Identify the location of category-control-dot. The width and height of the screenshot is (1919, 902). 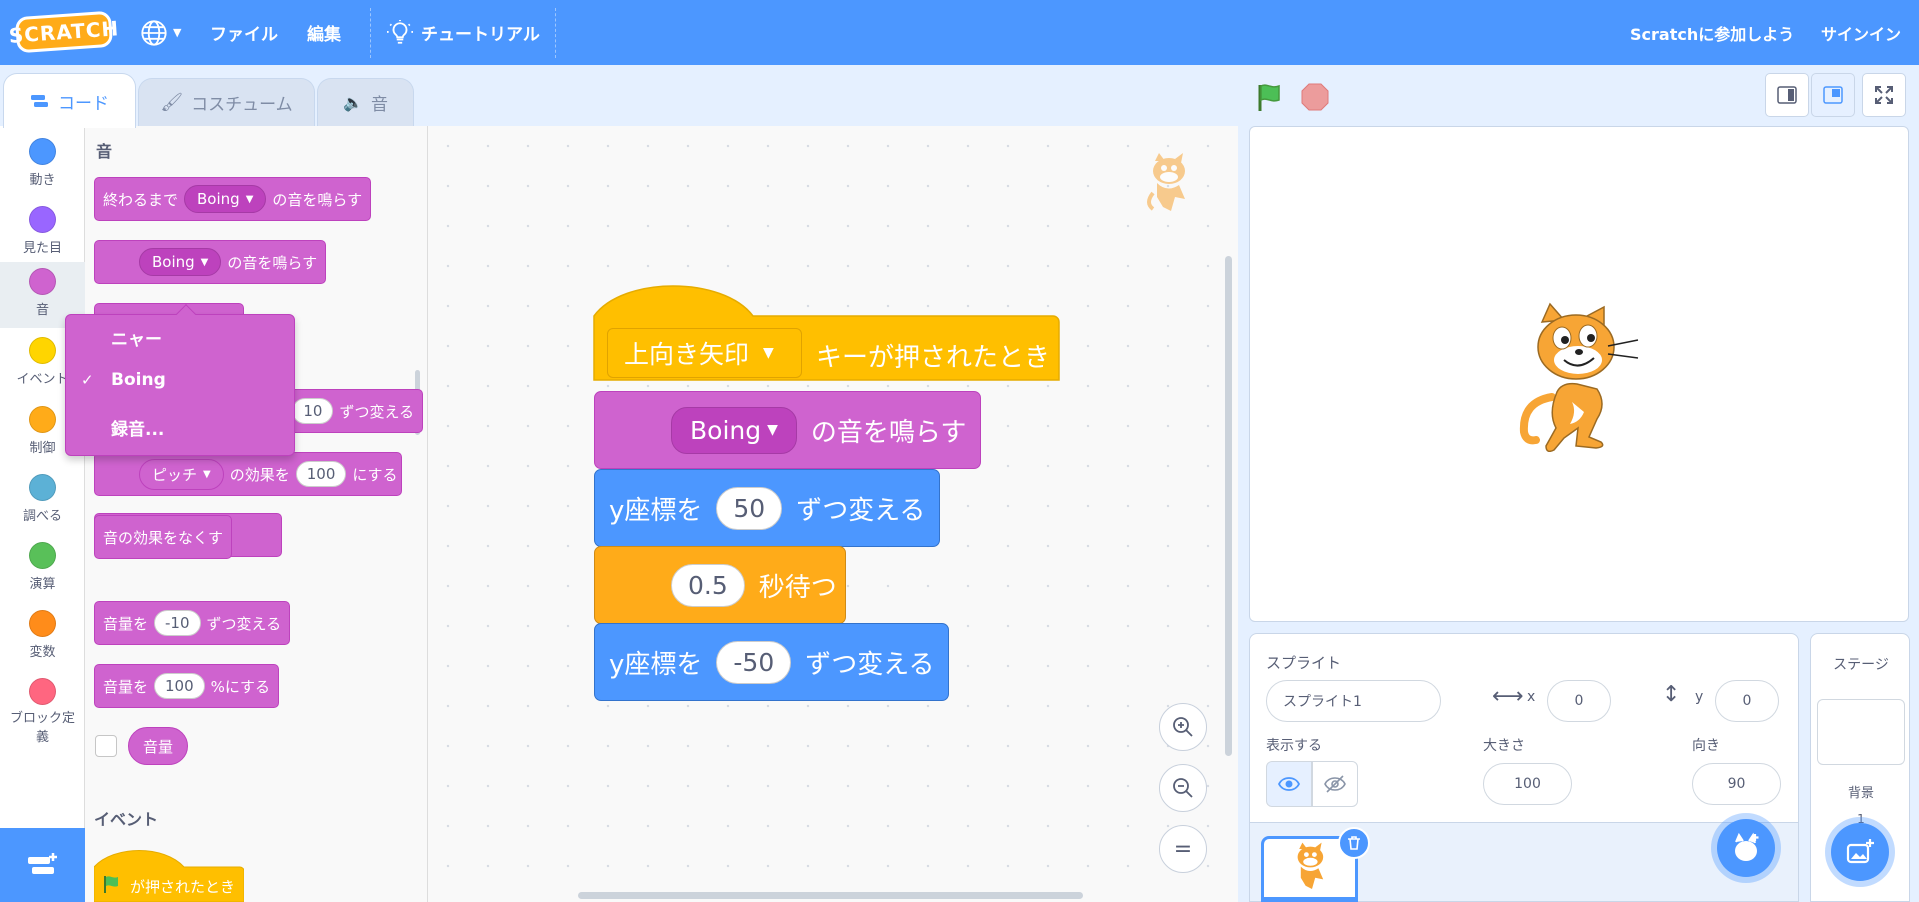
(42, 419).